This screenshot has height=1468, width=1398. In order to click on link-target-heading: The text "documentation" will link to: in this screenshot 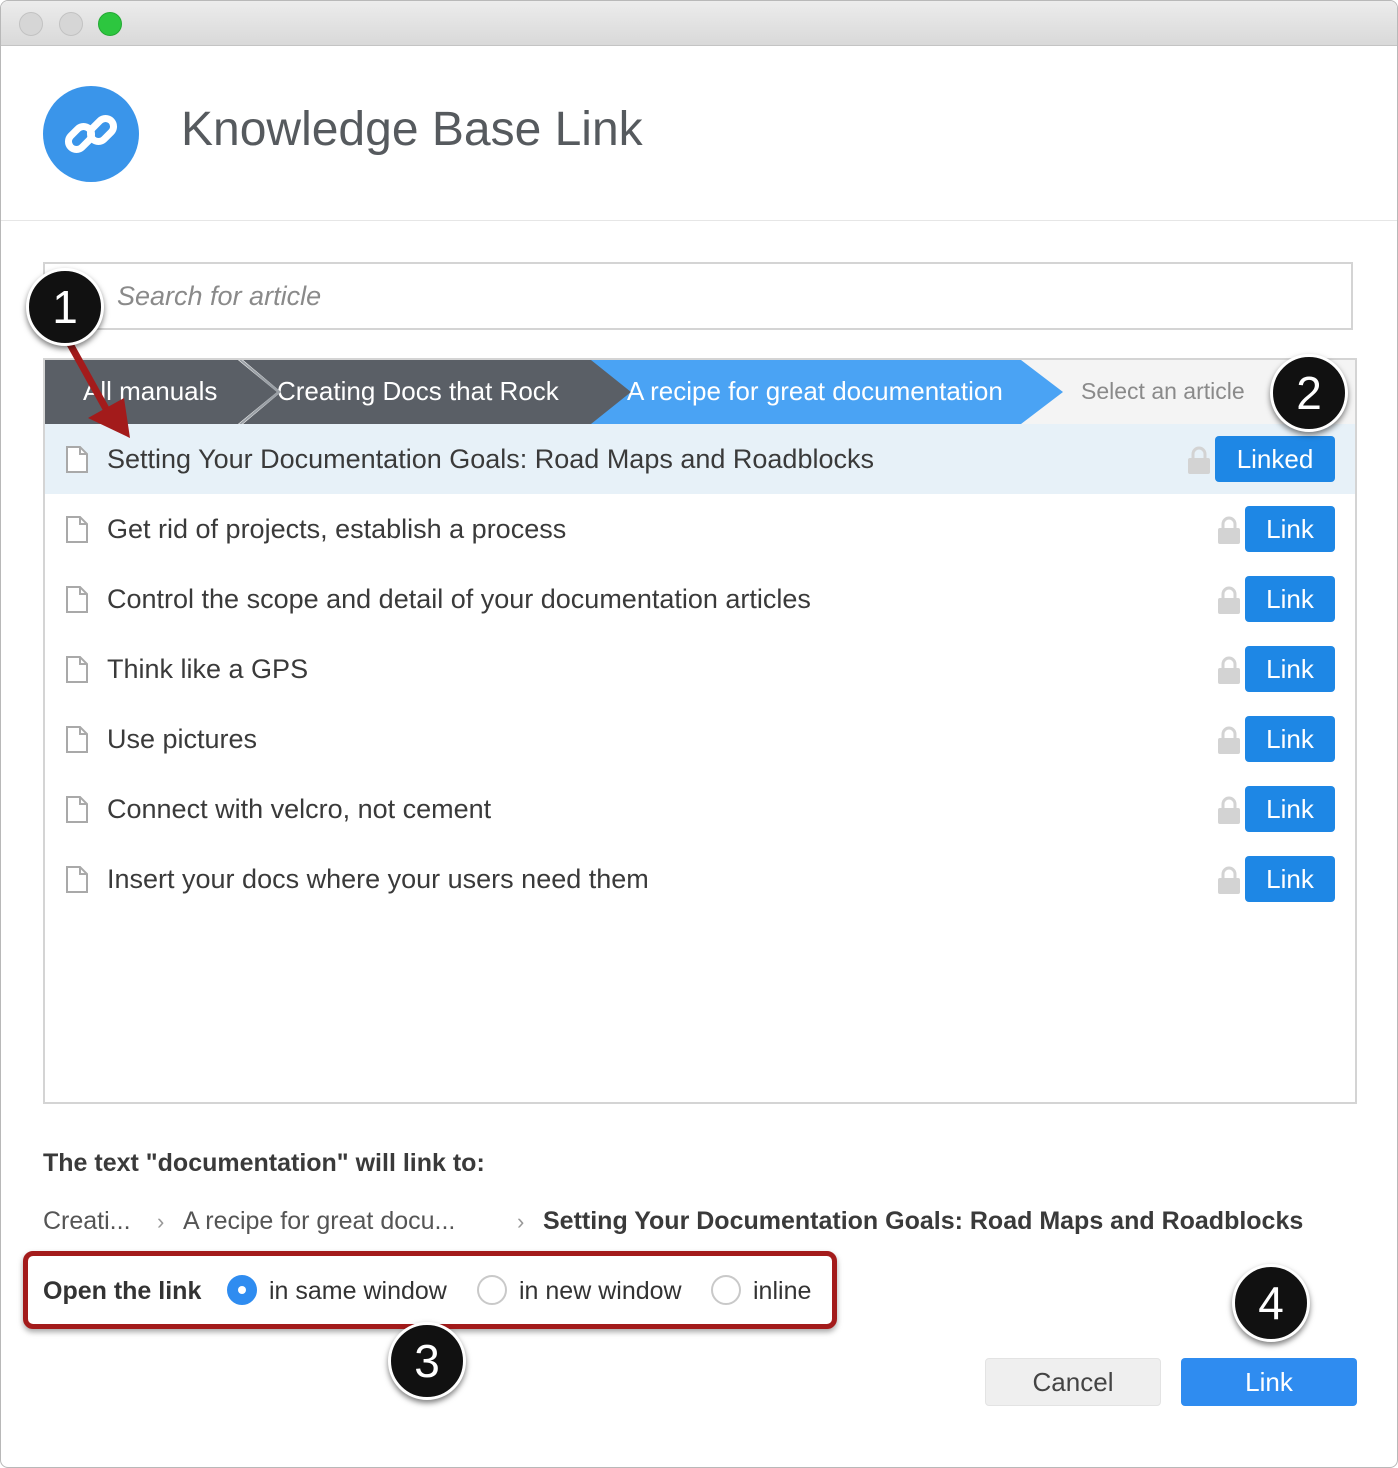, I will do `click(264, 1163)`.